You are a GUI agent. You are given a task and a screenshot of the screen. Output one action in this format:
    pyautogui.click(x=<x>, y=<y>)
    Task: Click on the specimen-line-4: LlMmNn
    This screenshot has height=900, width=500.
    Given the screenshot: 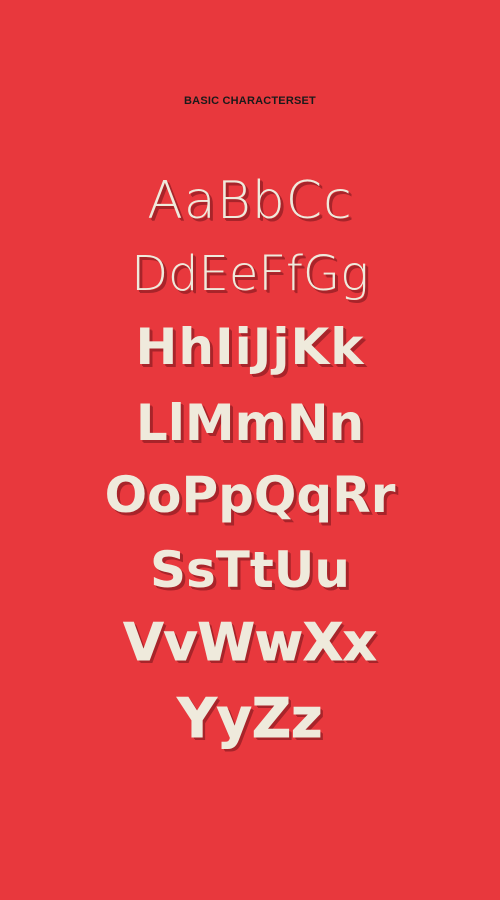 What is the action you would take?
    pyautogui.click(x=250, y=423)
    